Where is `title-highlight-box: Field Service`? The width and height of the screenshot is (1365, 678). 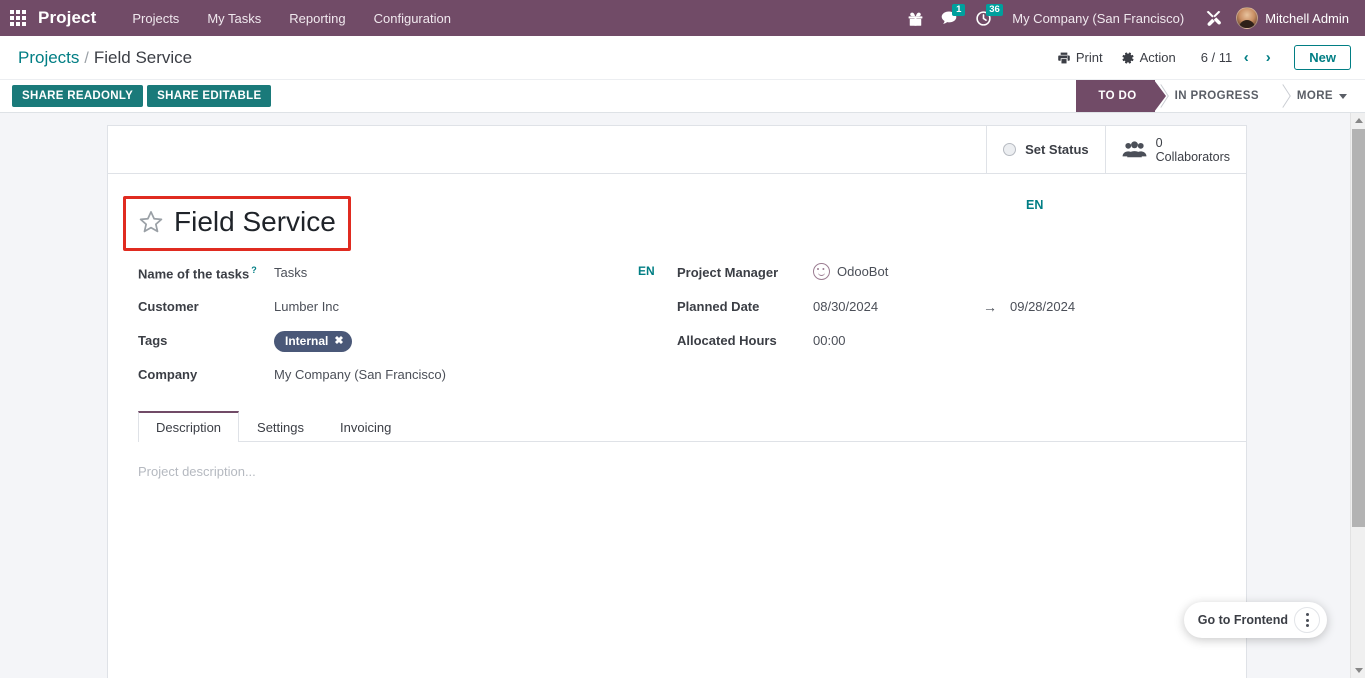
title-highlight-box: Field Service is located at coordinates (237, 223).